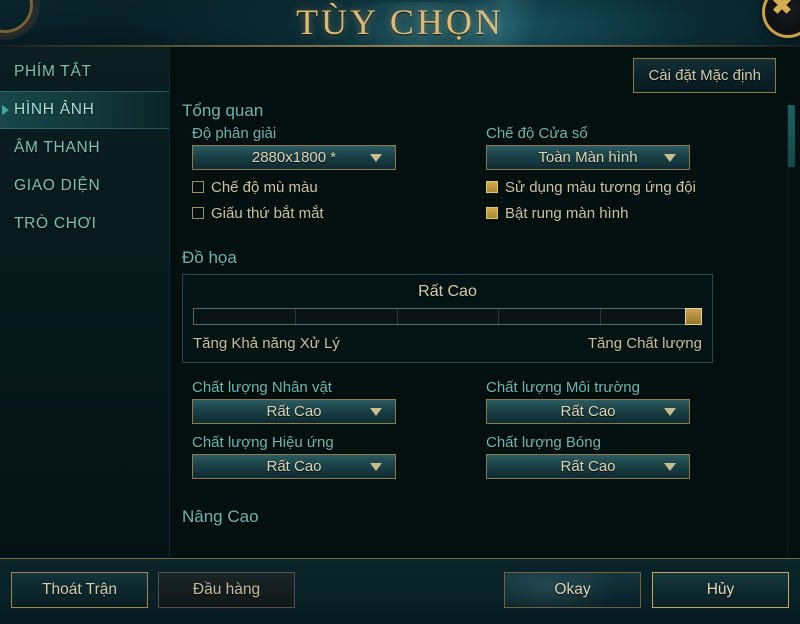  I want to click on section-title-advanced: Nâng Cao, so click(220, 516).